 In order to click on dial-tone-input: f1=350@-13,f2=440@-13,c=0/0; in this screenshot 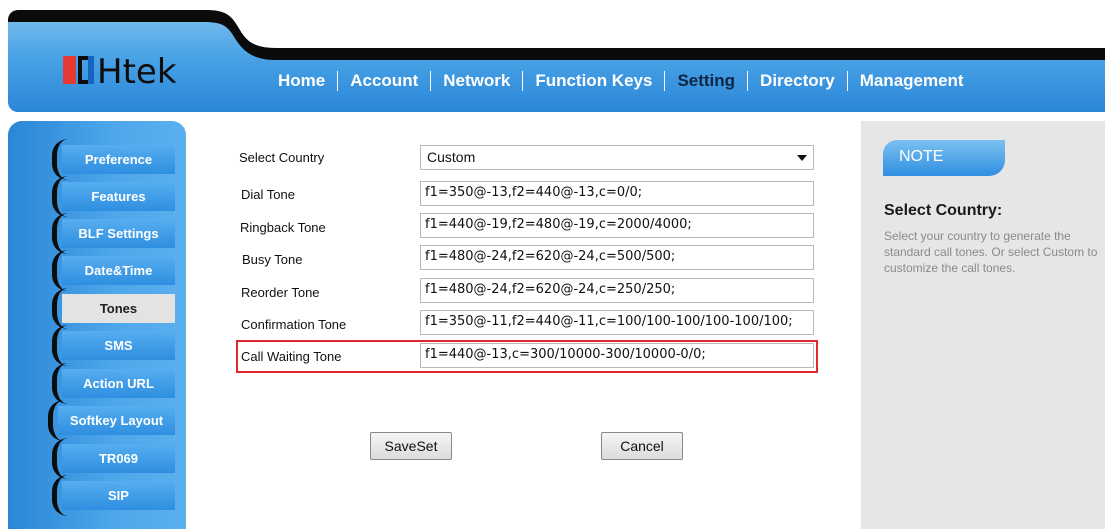, I will do `click(617, 193)`.